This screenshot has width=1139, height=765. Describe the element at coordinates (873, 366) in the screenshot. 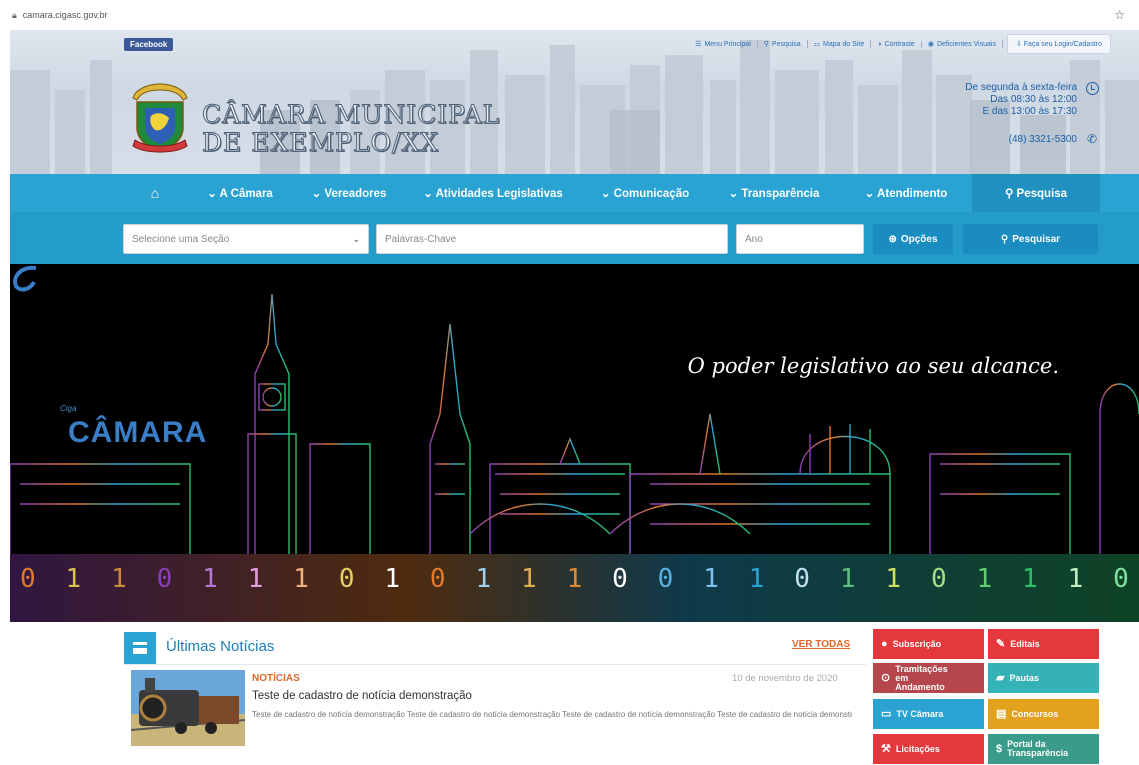

I see `banner-slogan: O poder legislativo ao seu alcance.` at that location.